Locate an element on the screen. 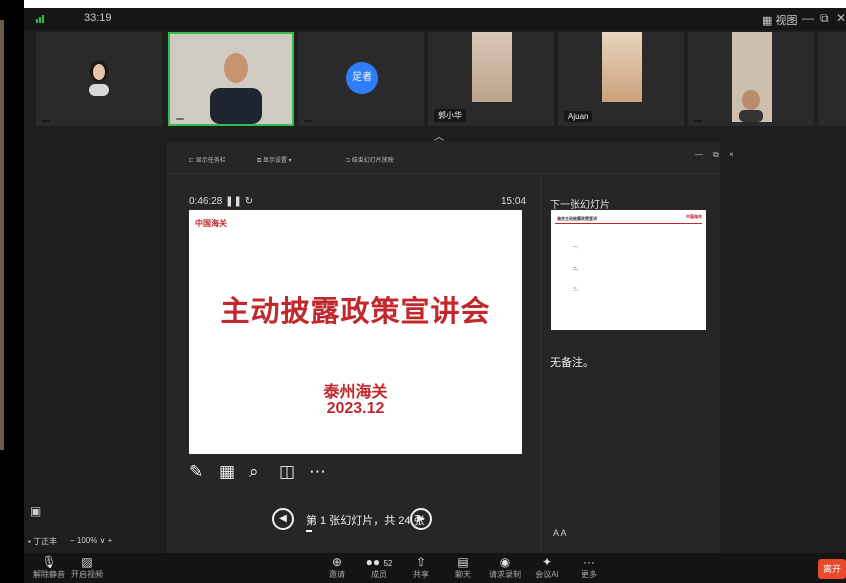 The width and height of the screenshot is (846, 583). slide-title: 主动披露政策宣讲会 is located at coordinates (355, 312).